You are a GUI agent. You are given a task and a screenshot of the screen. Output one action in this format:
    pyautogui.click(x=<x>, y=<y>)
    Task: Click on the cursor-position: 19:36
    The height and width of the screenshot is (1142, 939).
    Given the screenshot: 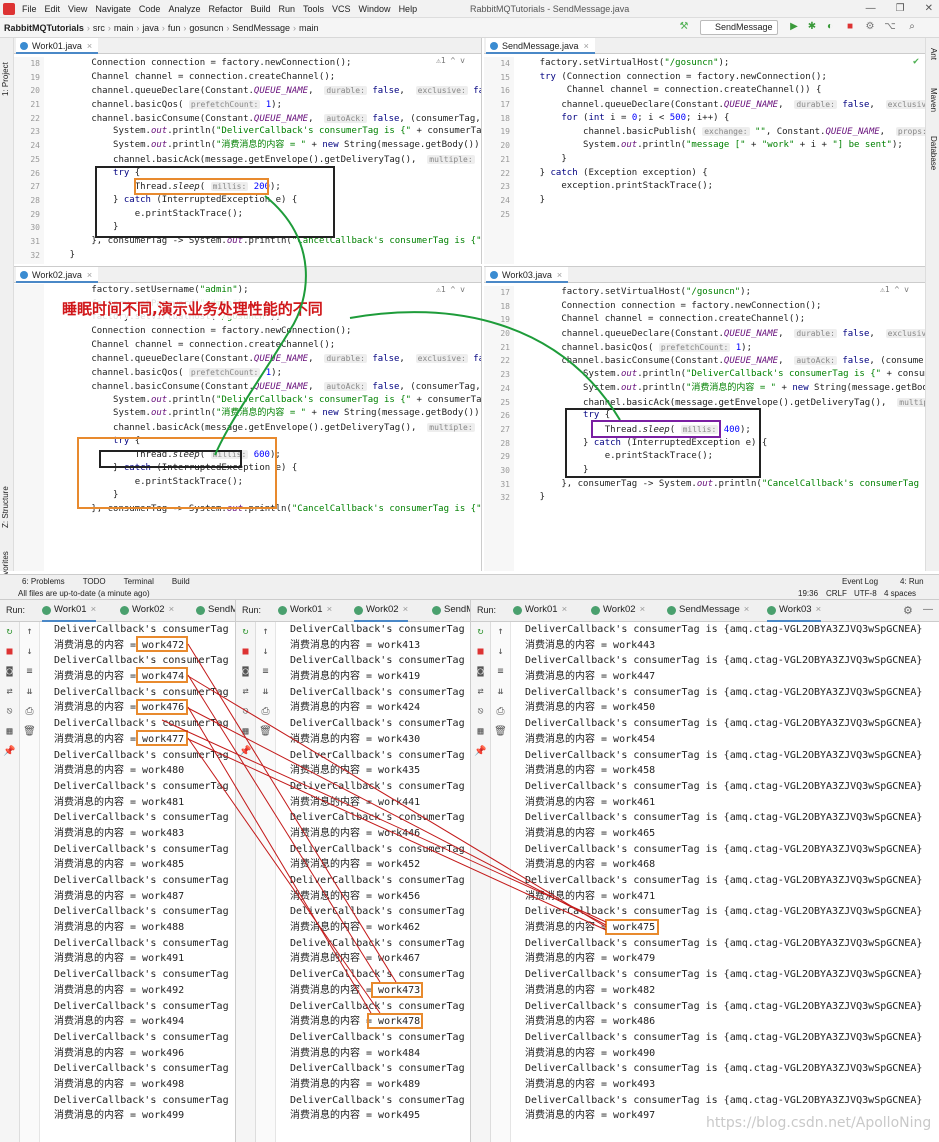 What is the action you would take?
    pyautogui.click(x=808, y=594)
    